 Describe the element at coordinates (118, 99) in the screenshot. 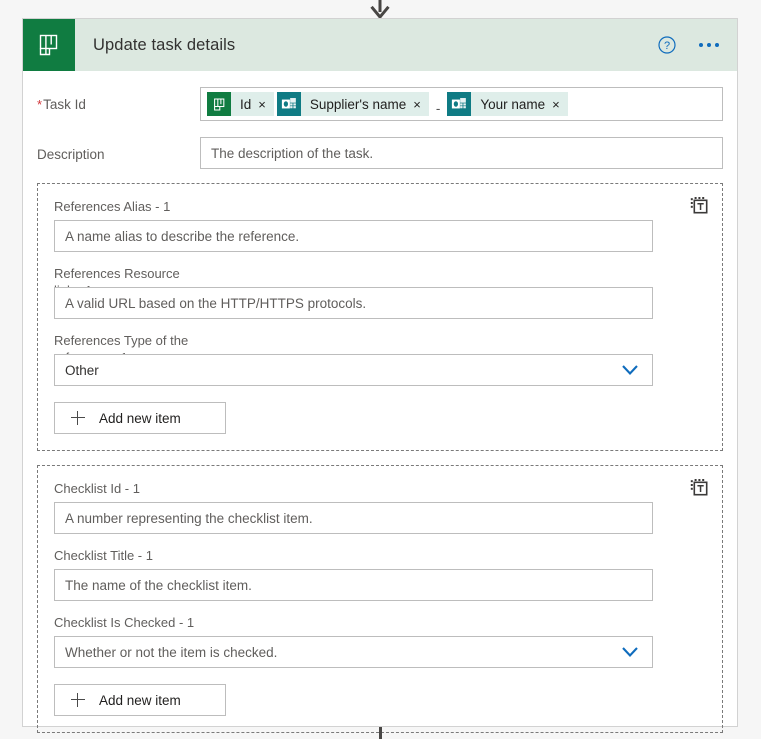

I see `field-label-task-id: *Task Id` at that location.